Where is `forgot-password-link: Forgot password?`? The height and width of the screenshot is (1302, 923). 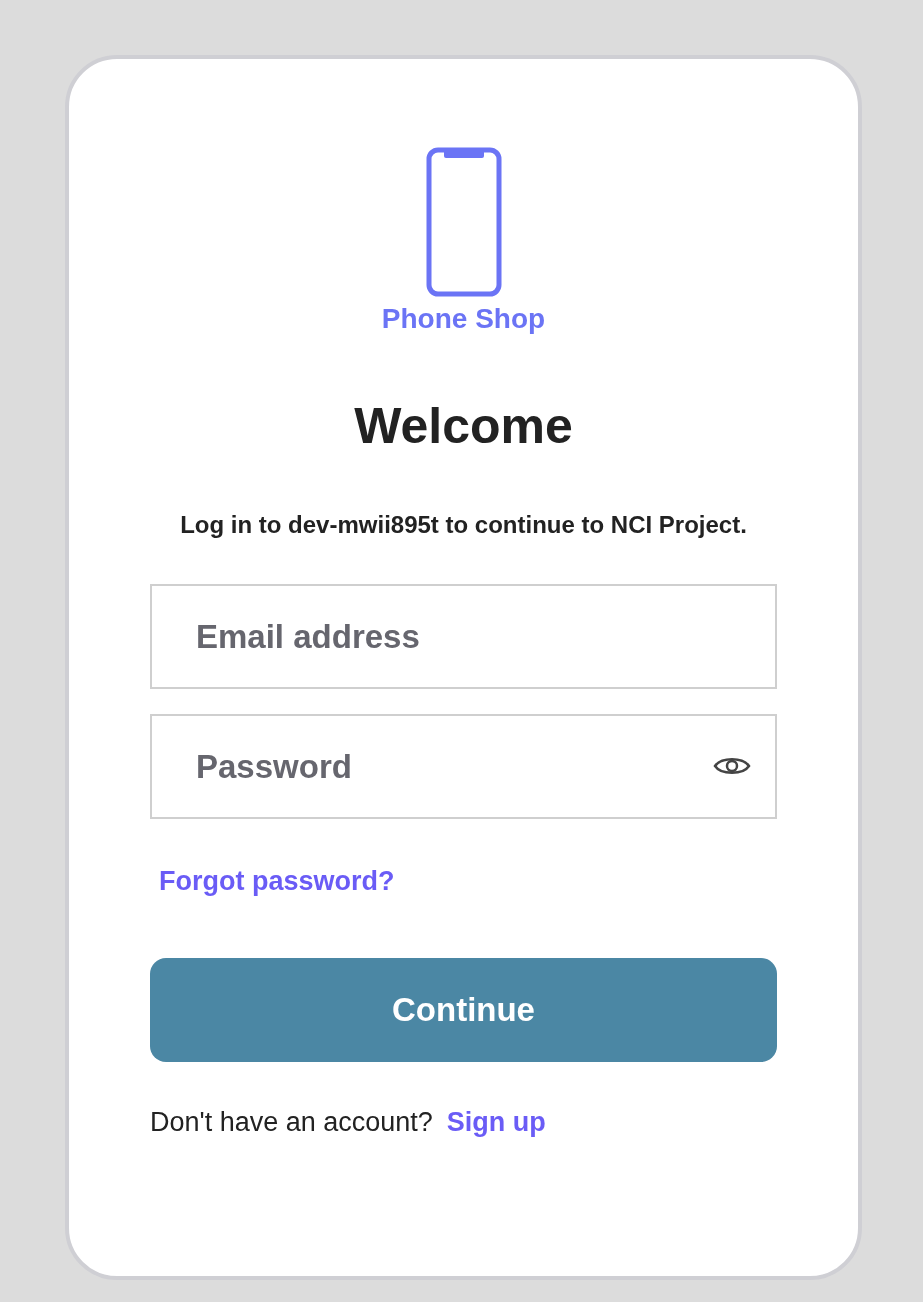 forgot-password-link: Forgot password? is located at coordinates (277, 881).